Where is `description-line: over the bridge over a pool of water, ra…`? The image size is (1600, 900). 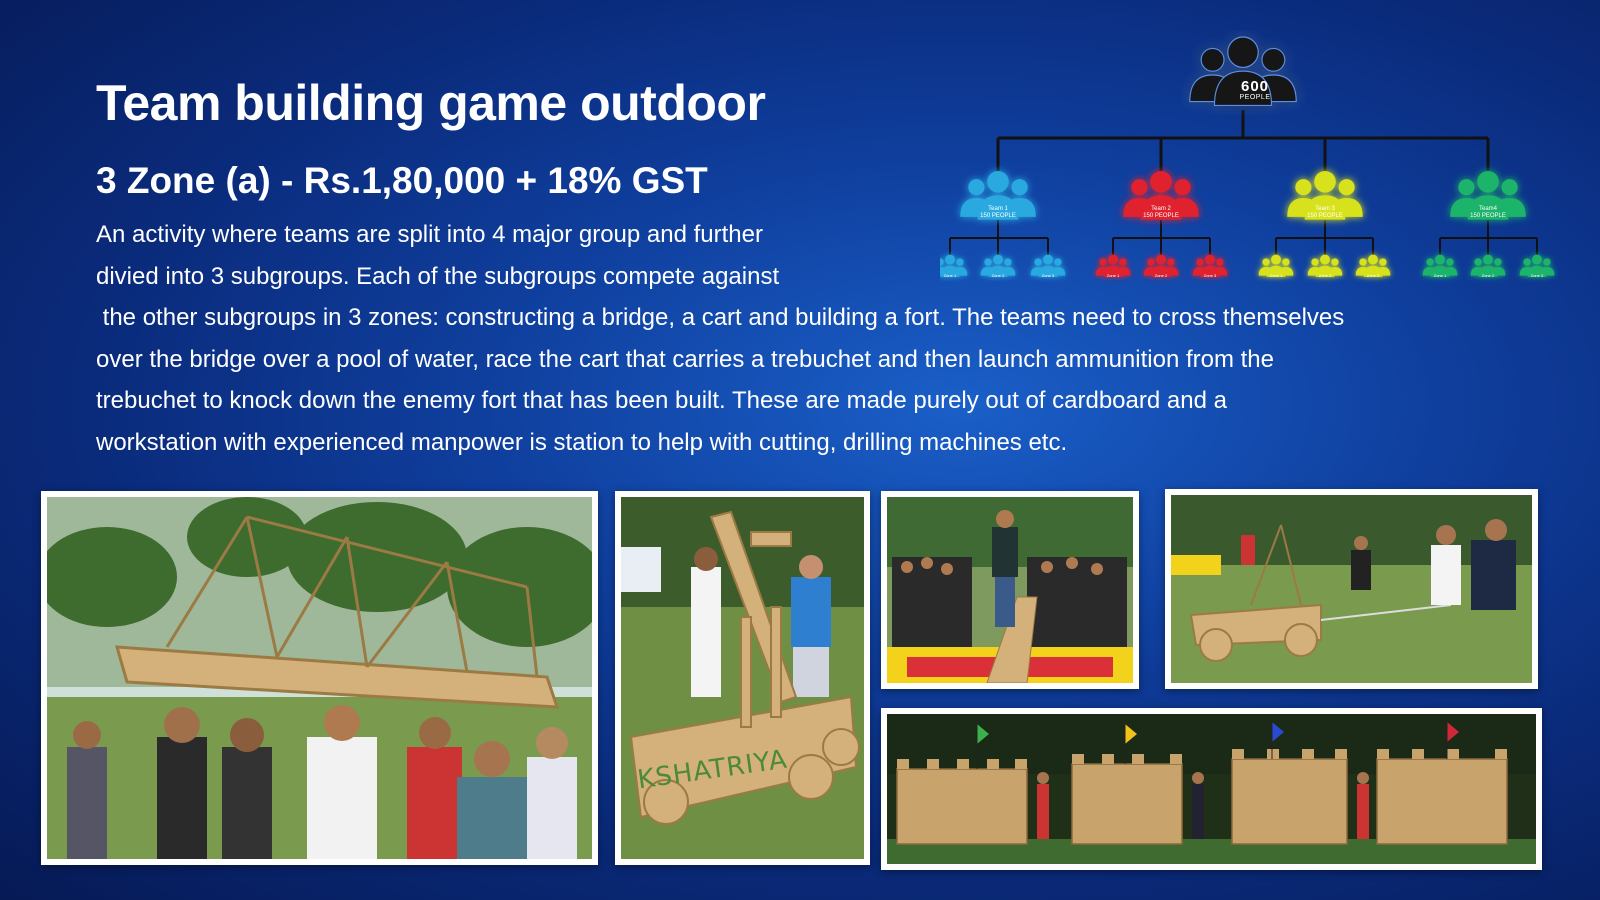 description-line: over the bridge over a pool of water, ra… is located at coordinates (685, 359).